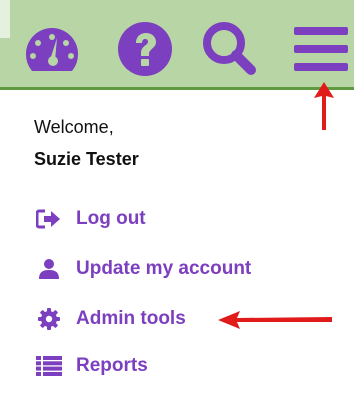 This screenshot has height=419, width=354. I want to click on logout-label: Log out, so click(111, 218).